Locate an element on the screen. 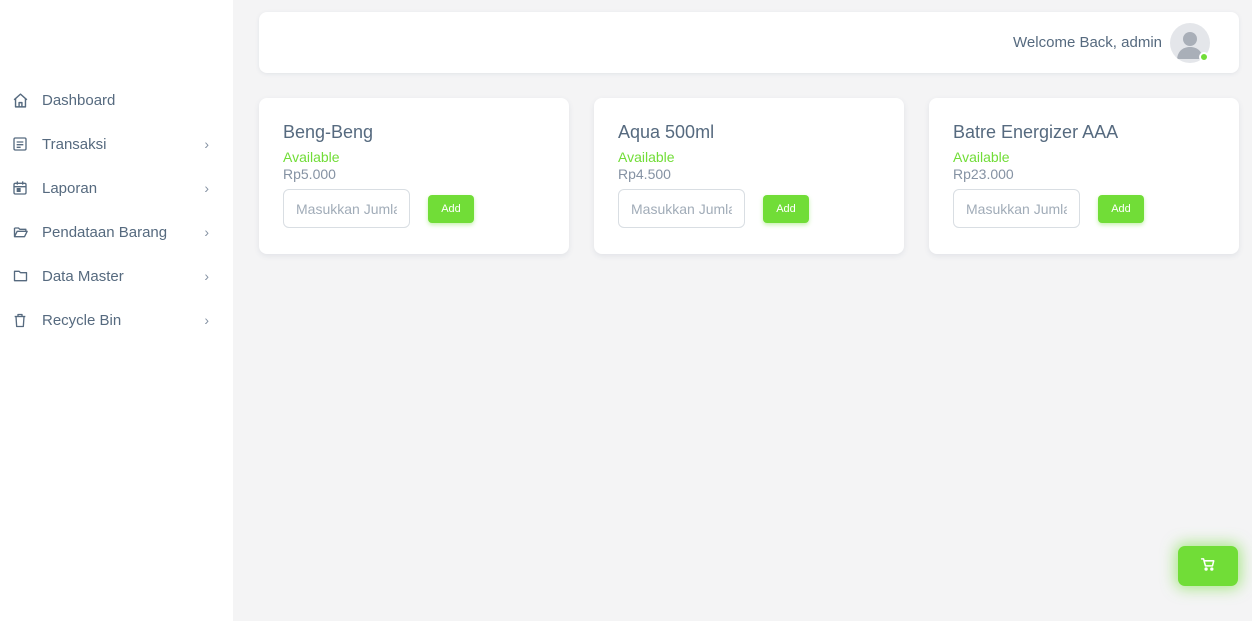 Image resolution: width=1252 pixels, height=621 pixels. product-name: Aqua 500ml is located at coordinates (666, 132).